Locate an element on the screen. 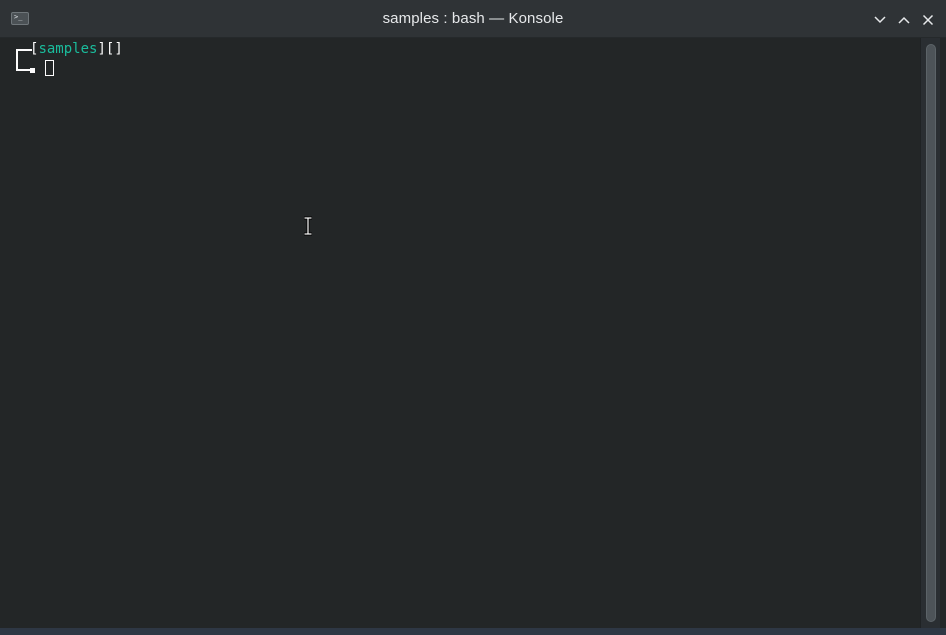 This screenshot has height=635, width=946. close-button is located at coordinates (928, 20).